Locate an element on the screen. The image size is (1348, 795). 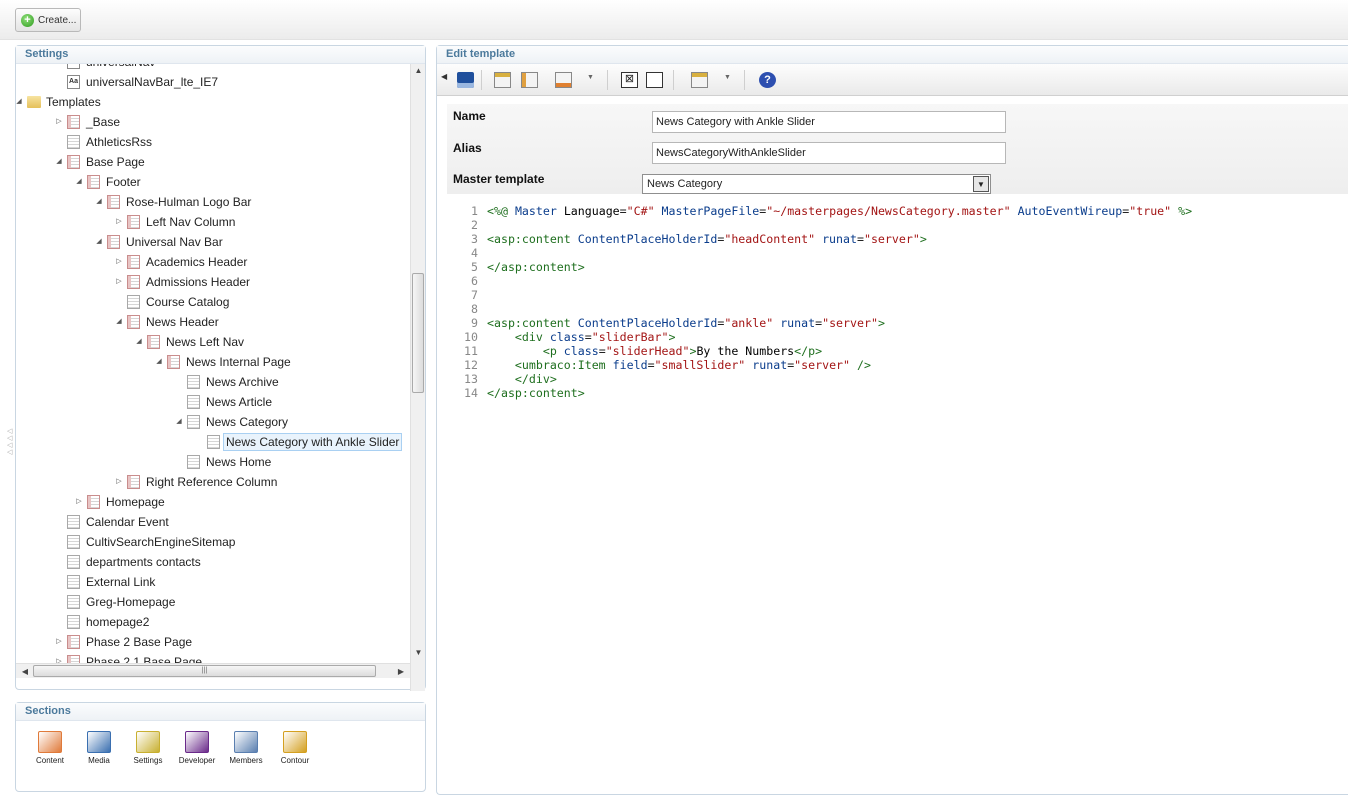
tree-item: Course Catalog is located at coordinates (213, 302).